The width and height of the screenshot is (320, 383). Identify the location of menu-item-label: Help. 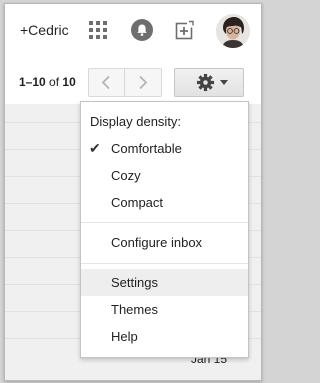
(124, 336).